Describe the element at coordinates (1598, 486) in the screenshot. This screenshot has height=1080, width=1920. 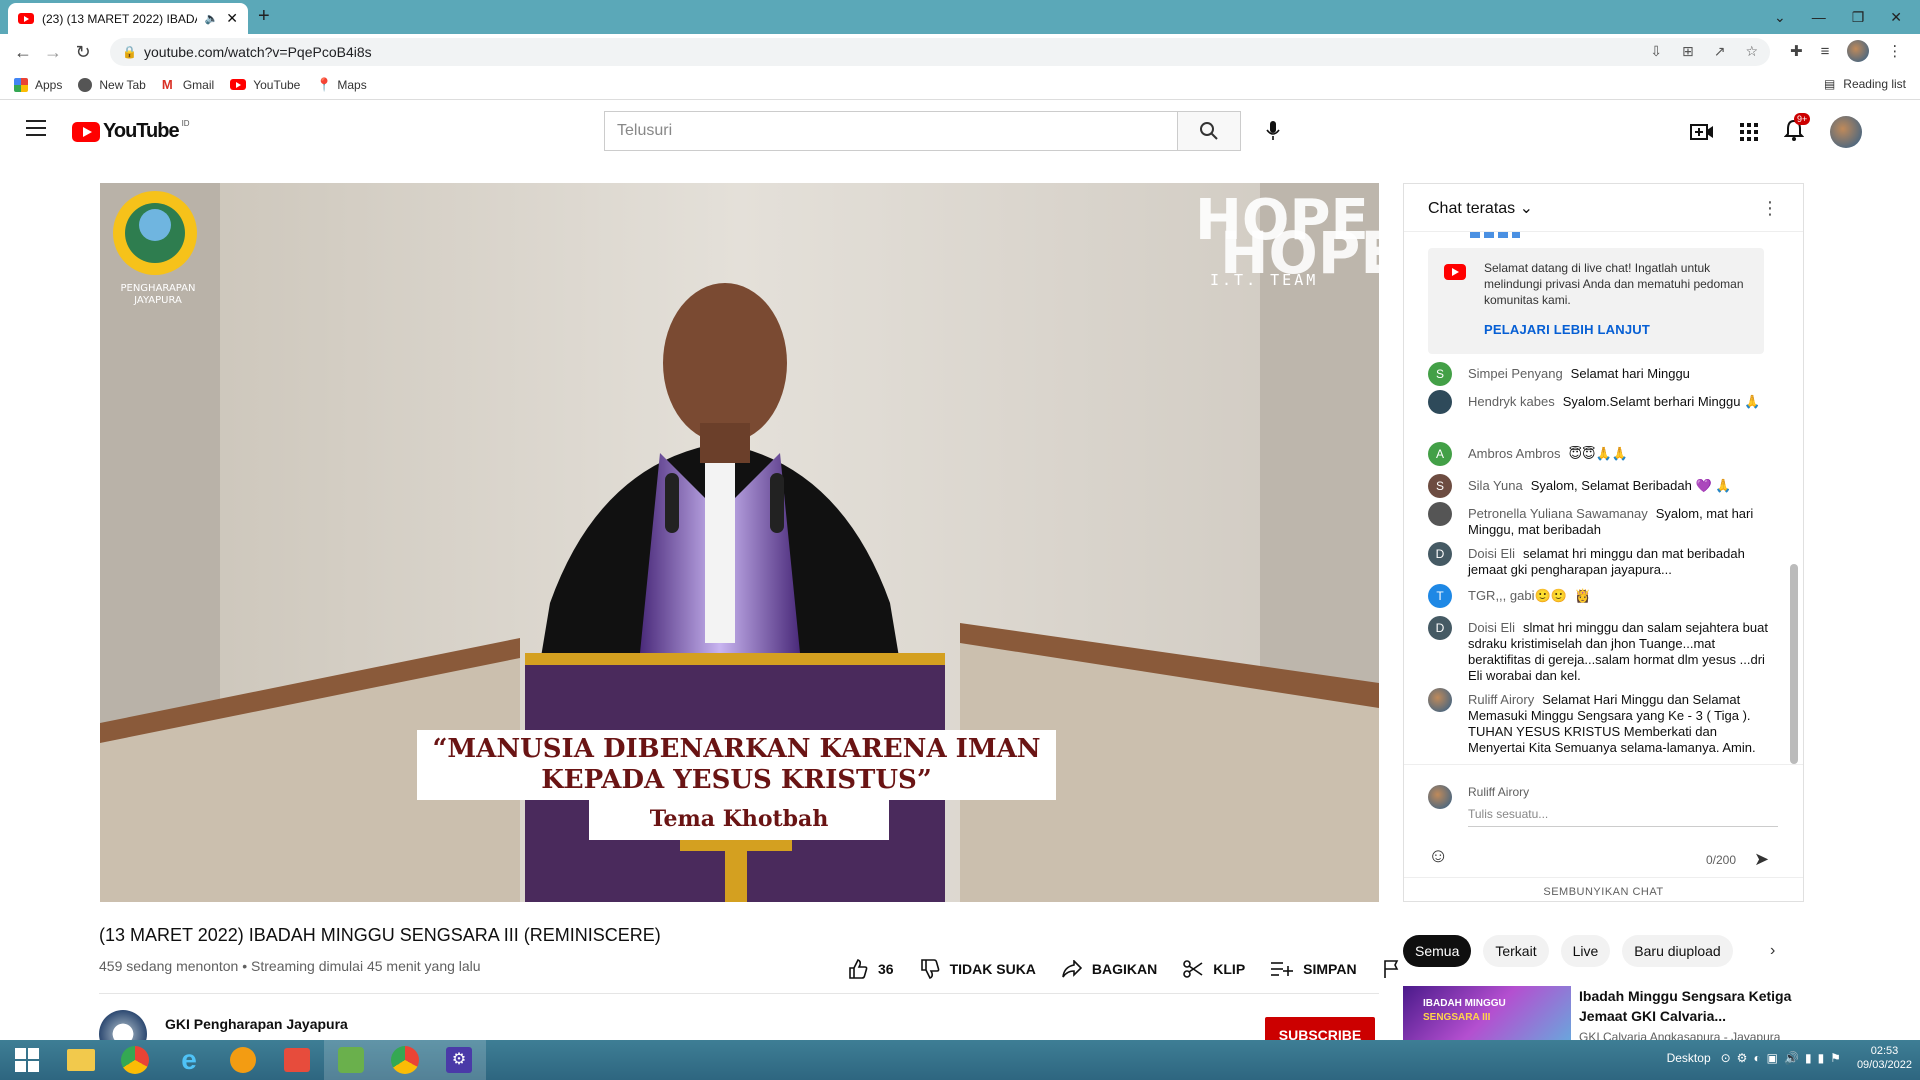
I see `chat-message: S Sila Yuna Syalom, Selamat Beribadah 💜 🙏` at that location.